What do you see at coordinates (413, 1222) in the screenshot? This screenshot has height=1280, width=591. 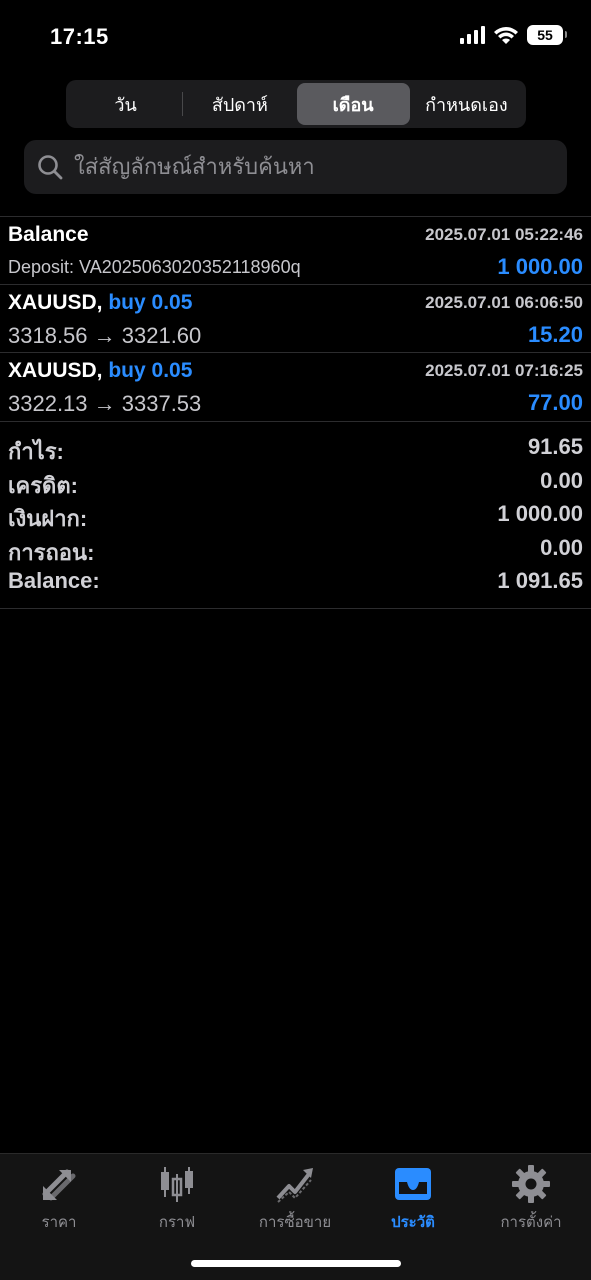 I see `tab-label: ประวัติ` at bounding box center [413, 1222].